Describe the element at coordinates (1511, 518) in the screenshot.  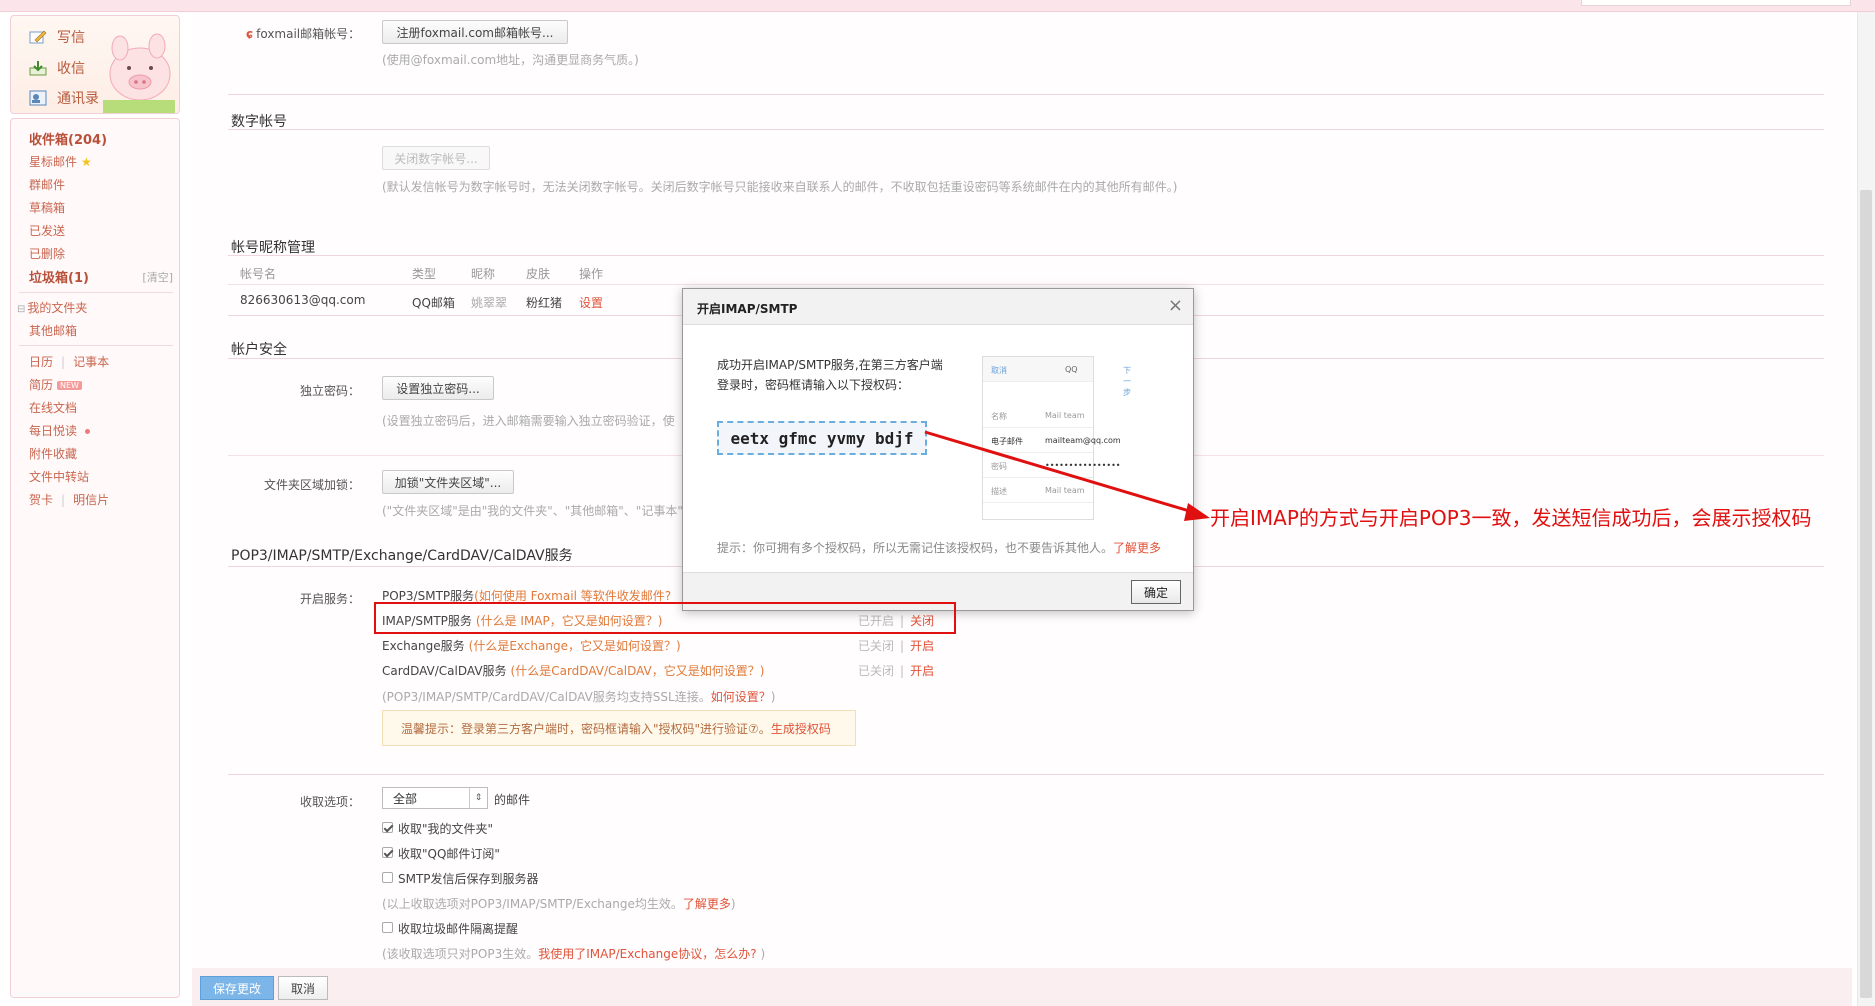
I see `annotation-text: 开启IMAP的方式与开启POP3一致，发送短信成功后，会展示授权码` at that location.